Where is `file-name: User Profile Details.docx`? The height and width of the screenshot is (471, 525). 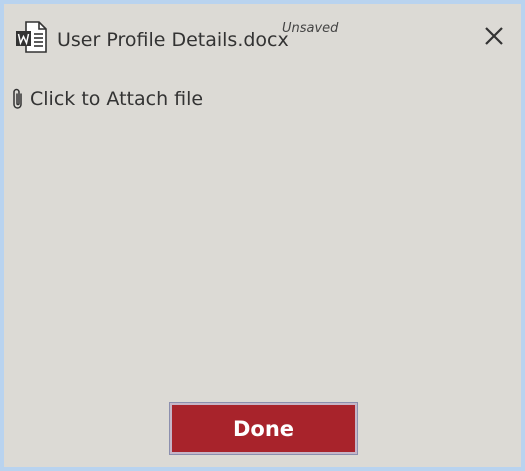
file-name: User Profile Details.docx is located at coordinates (173, 40).